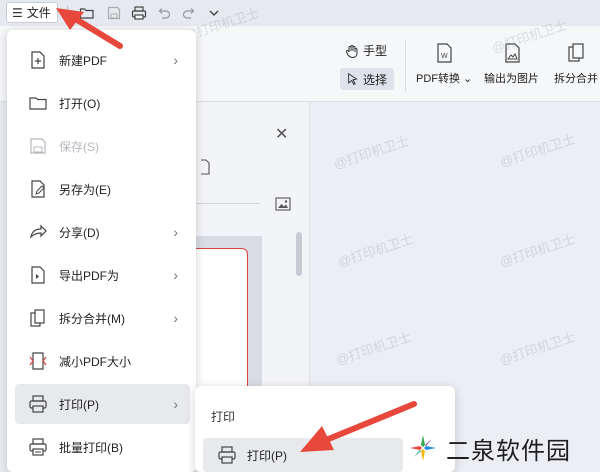  I want to click on split-merge-label: 拆分合并, so click(576, 79).